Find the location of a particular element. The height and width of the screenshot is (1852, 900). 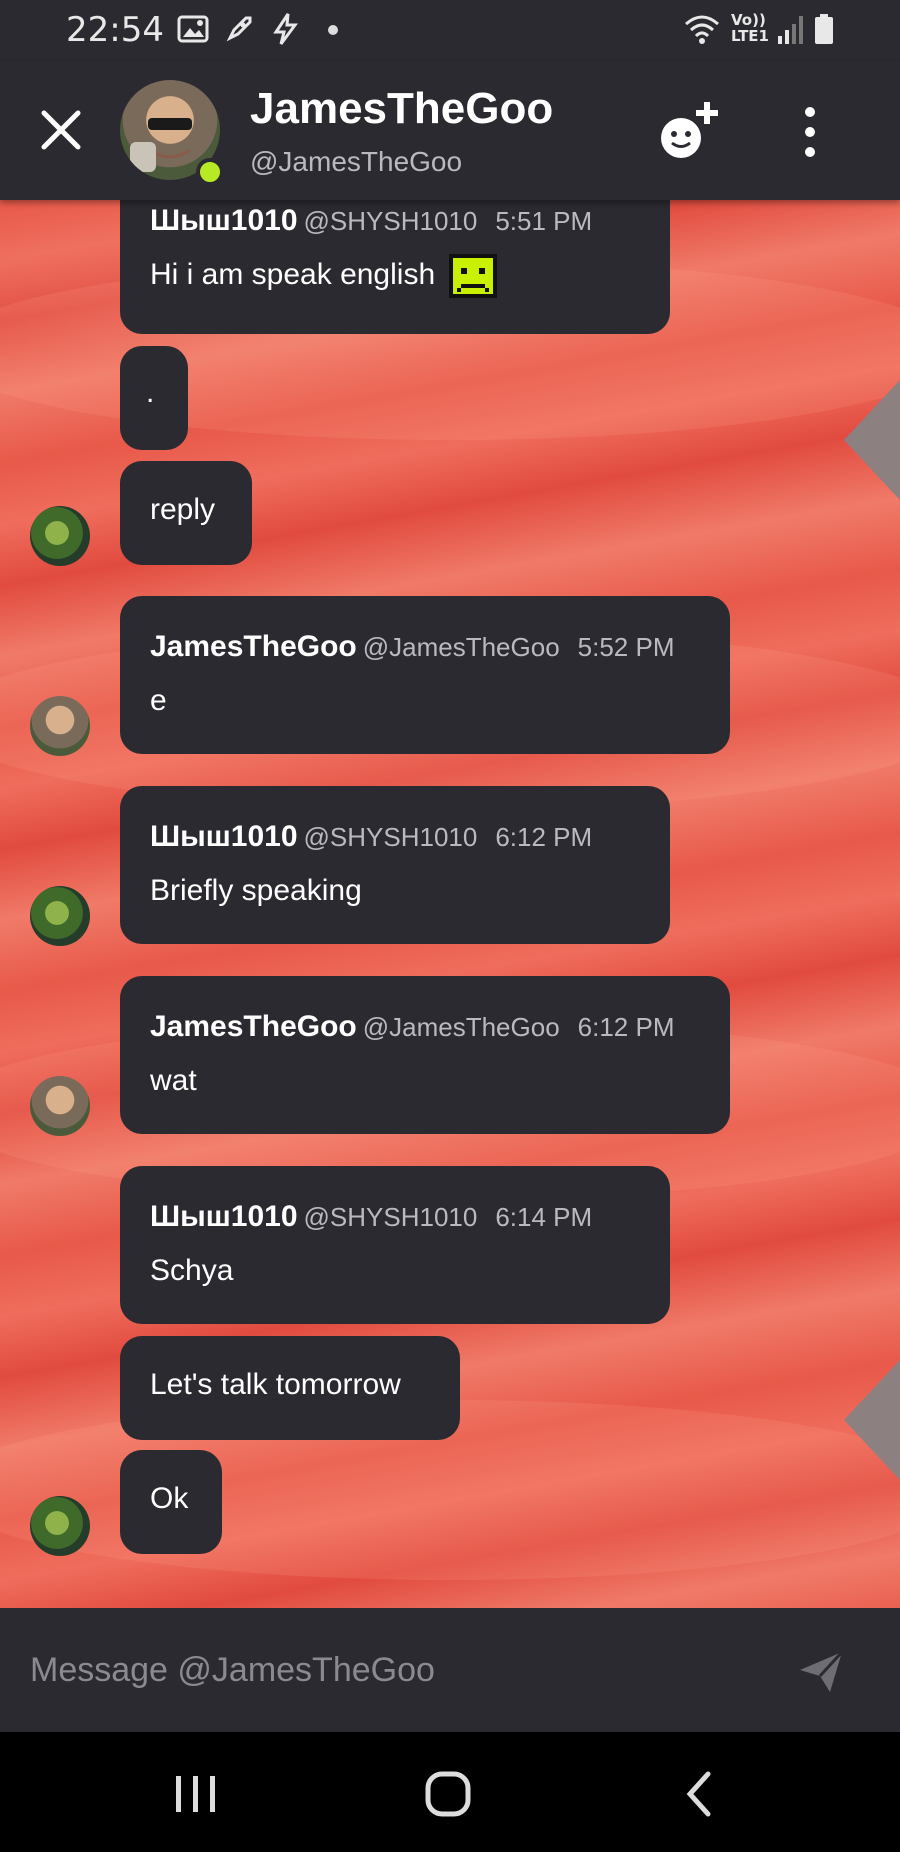

wifi-icon is located at coordinates (702, 29).